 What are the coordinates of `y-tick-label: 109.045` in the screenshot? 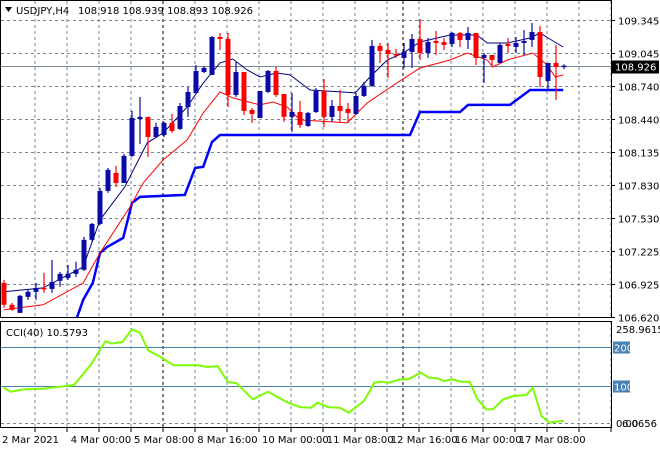 It's located at (638, 55).